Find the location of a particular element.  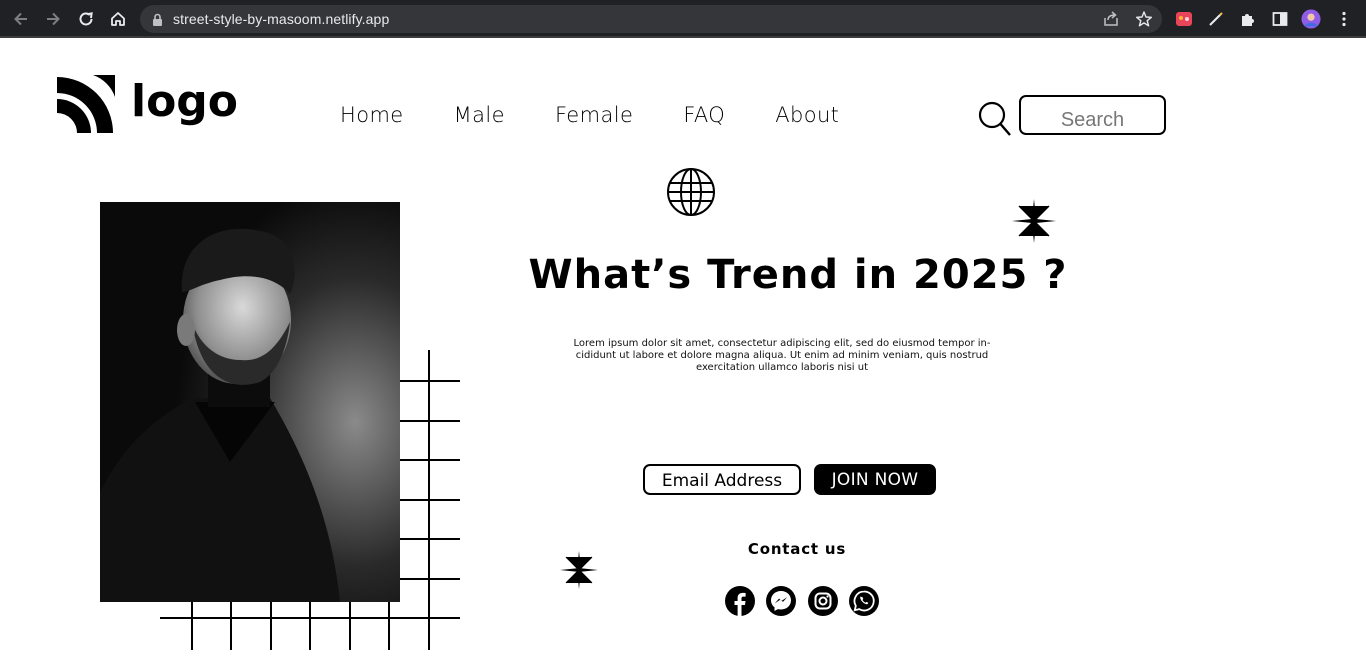

extension-red-icon is located at coordinates (1184, 19).